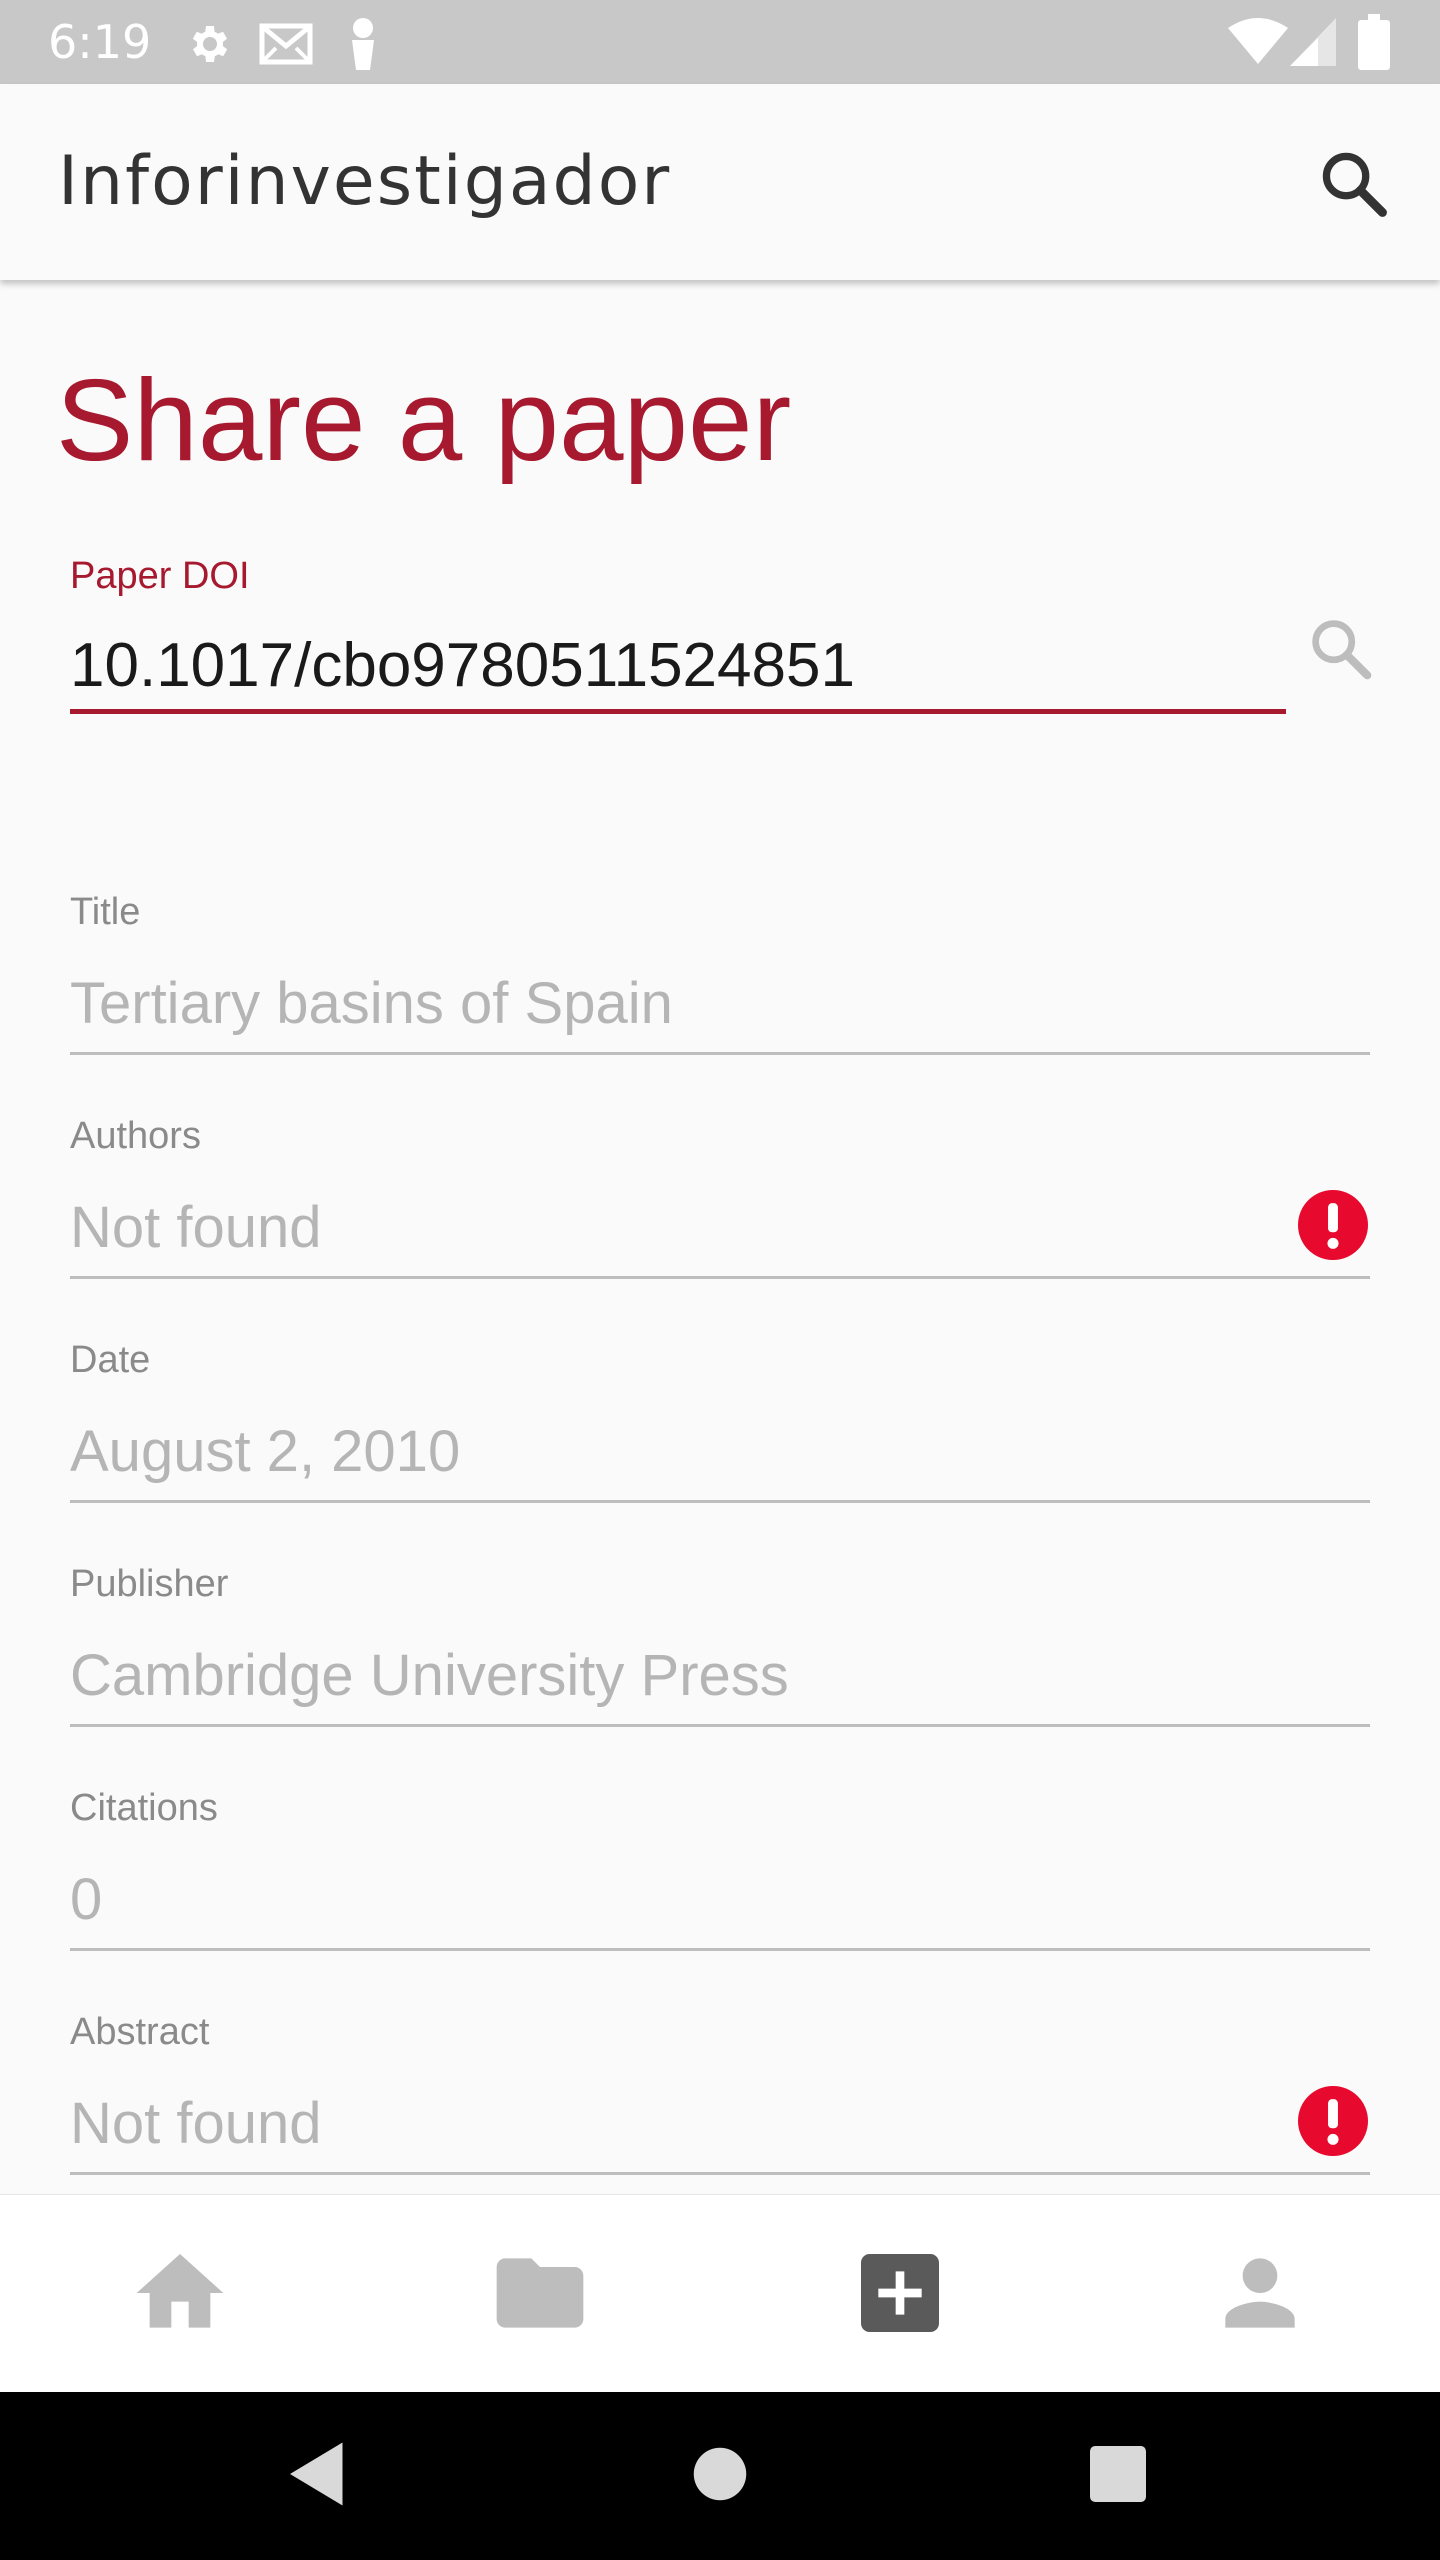 The height and width of the screenshot is (2560, 1440). What do you see at coordinates (1354, 184) in the screenshot?
I see `search-icon` at bounding box center [1354, 184].